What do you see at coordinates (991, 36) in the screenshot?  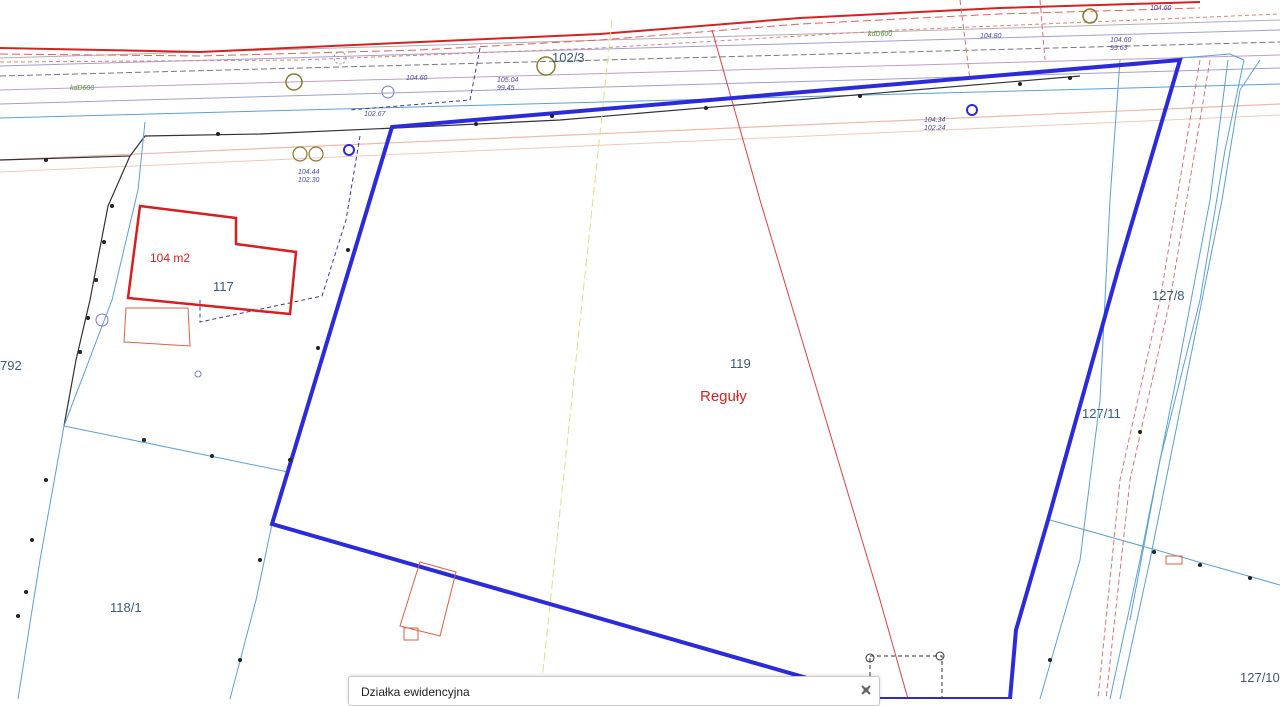 I see `svg-text: 104.80` at bounding box center [991, 36].